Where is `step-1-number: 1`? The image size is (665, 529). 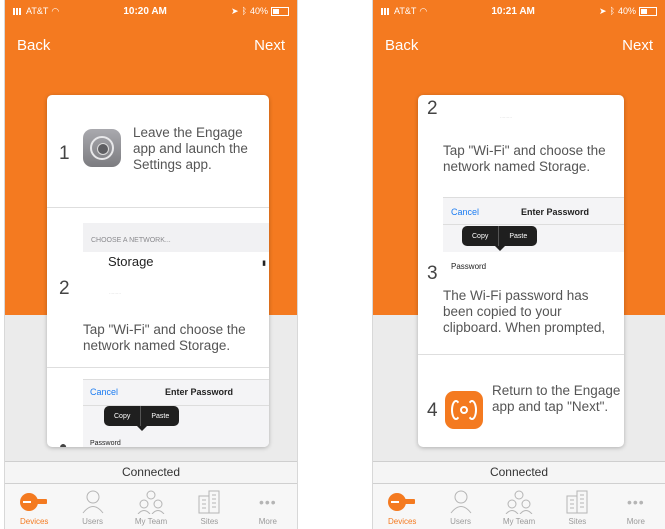 step-1-number: 1 is located at coordinates (64, 153).